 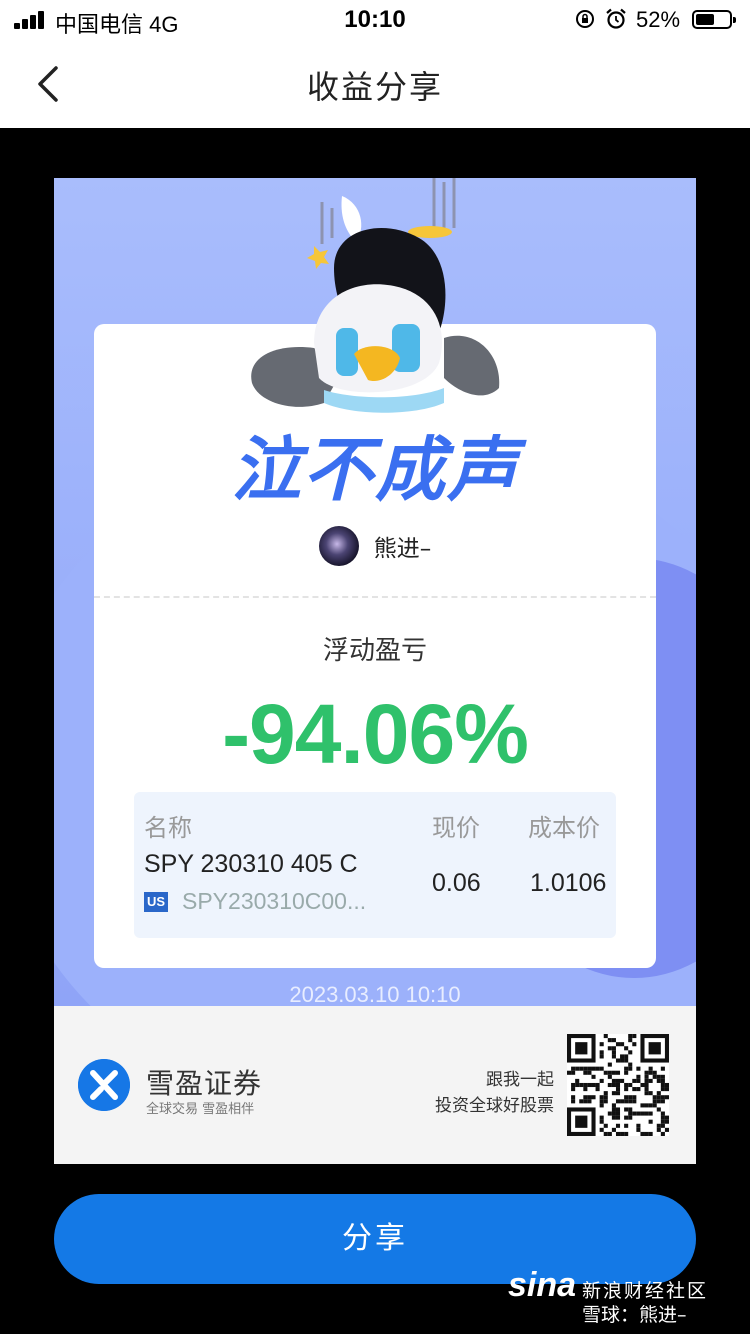 I want to click on watermark-line-2: 雪球：熊进–, so click(x=634, y=1315).